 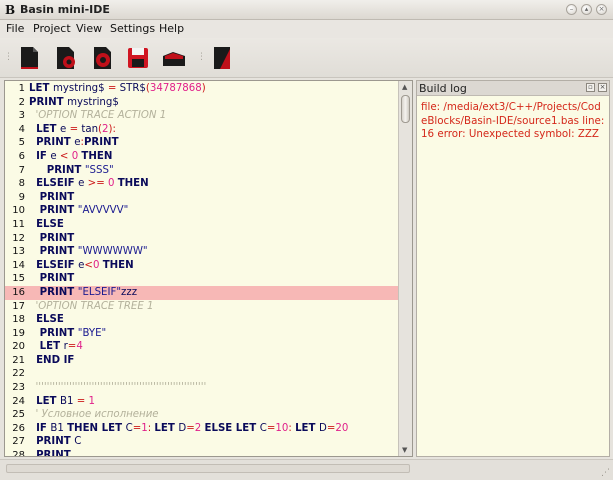 I want to click on line-number: 2, so click(x=21, y=102).